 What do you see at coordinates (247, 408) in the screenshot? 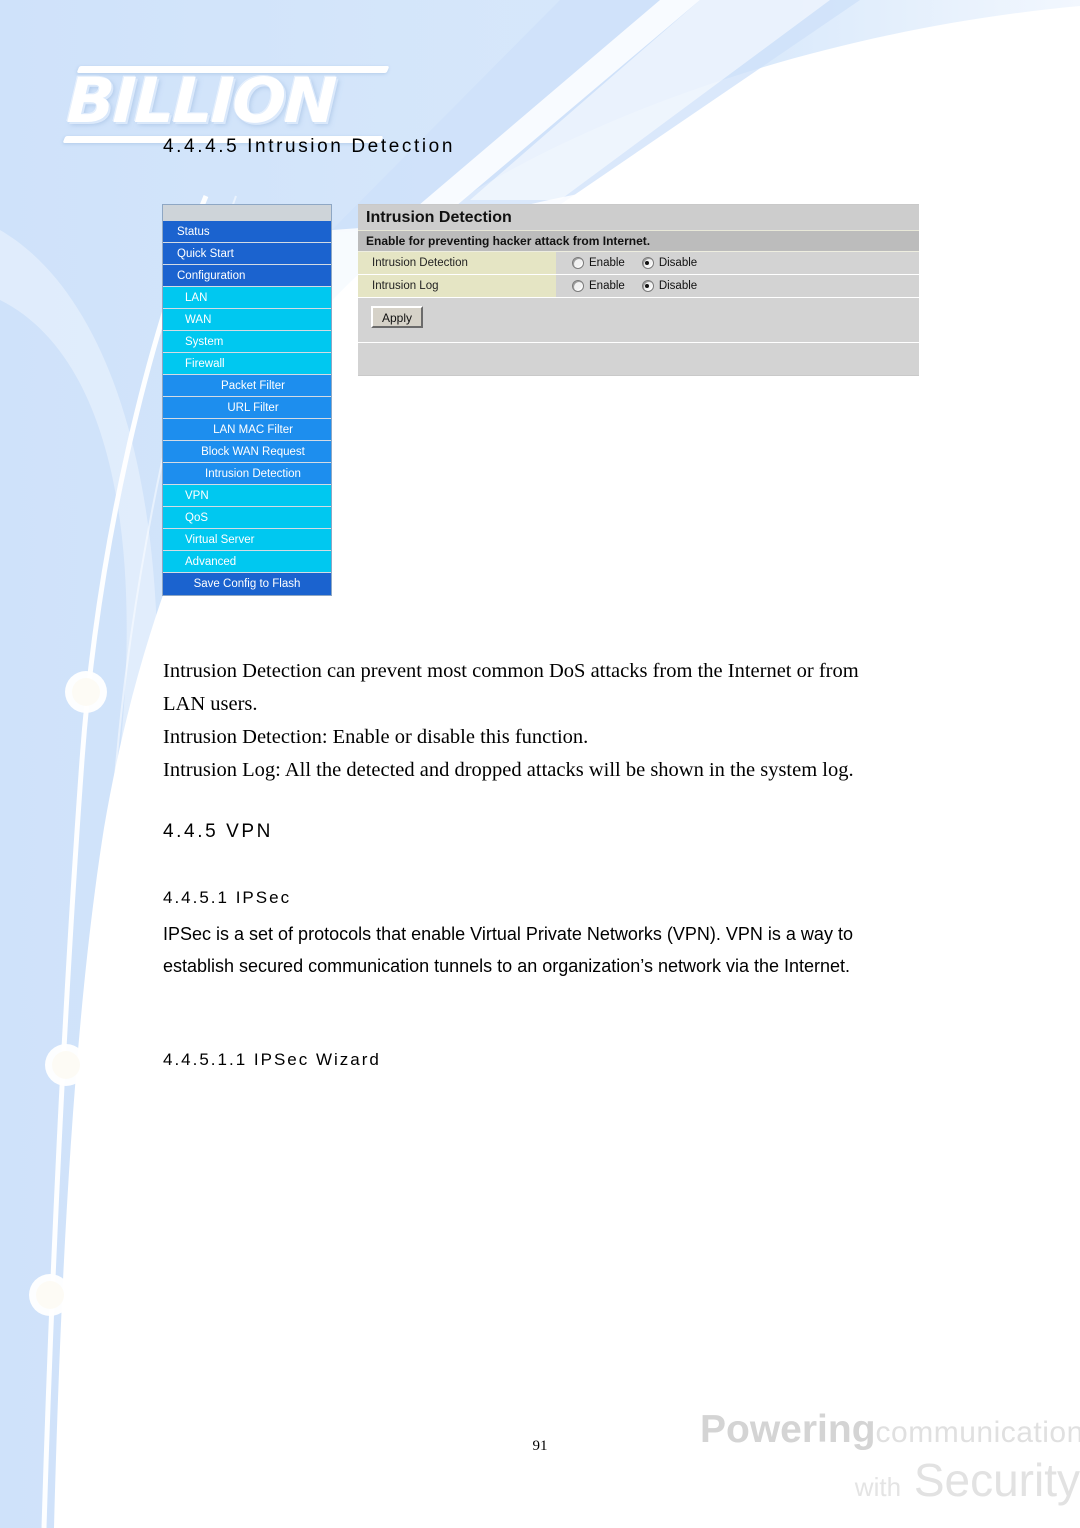
I see `sidebar-item-url-filter: URL Filter` at bounding box center [247, 408].